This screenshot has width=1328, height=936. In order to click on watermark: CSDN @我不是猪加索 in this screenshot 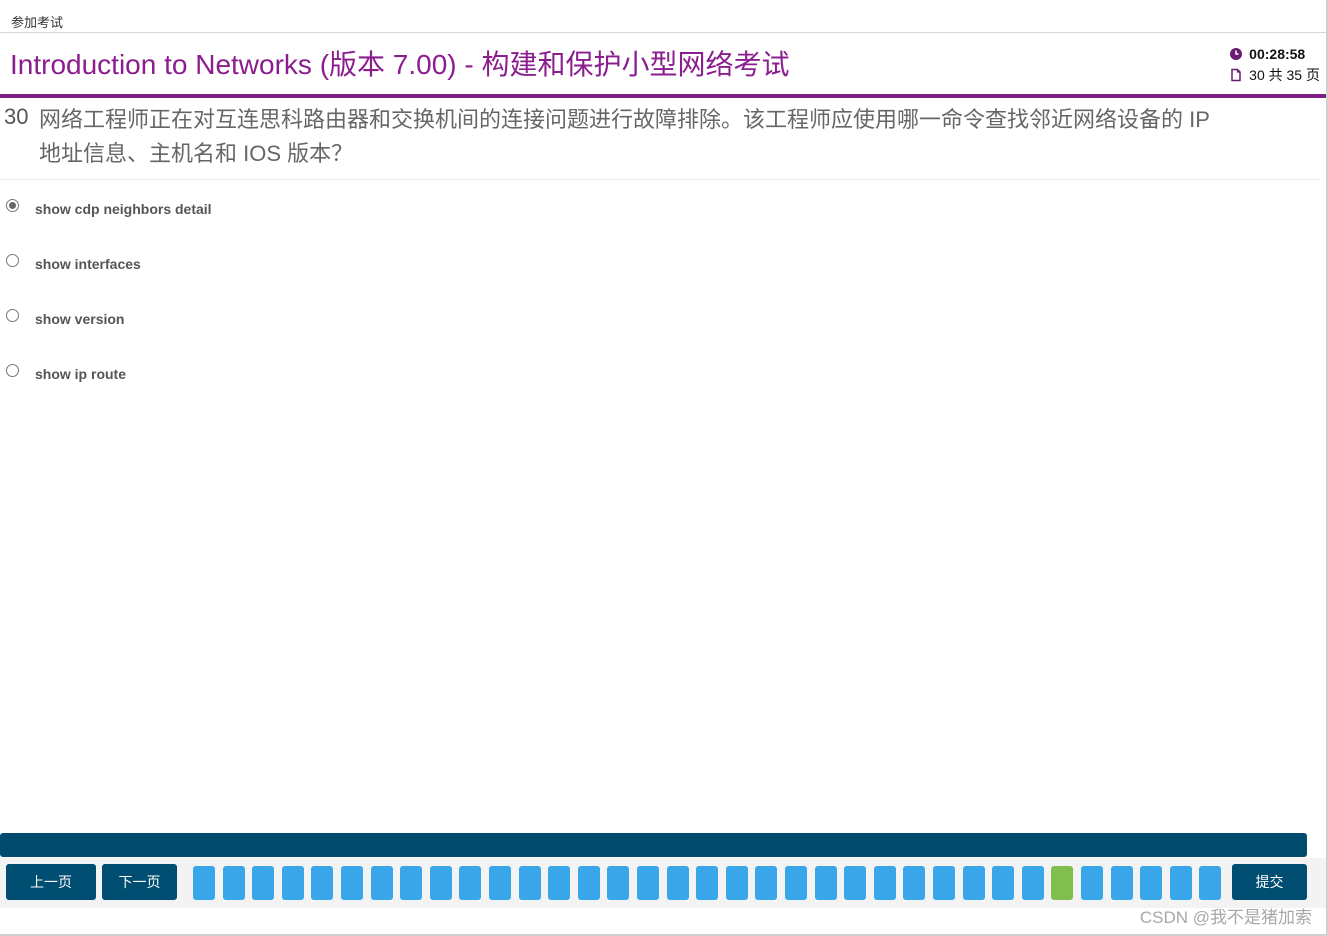, I will do `click(1225, 917)`.